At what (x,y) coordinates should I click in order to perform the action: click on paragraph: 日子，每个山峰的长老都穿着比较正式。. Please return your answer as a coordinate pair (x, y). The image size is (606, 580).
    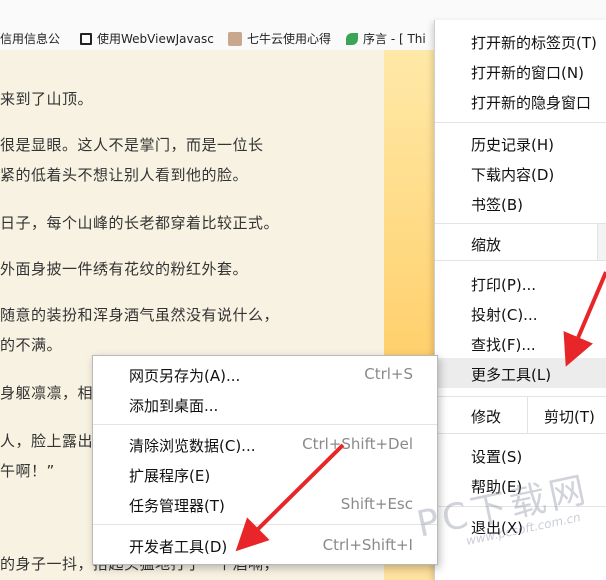
    Looking at the image, I should click on (140, 223).